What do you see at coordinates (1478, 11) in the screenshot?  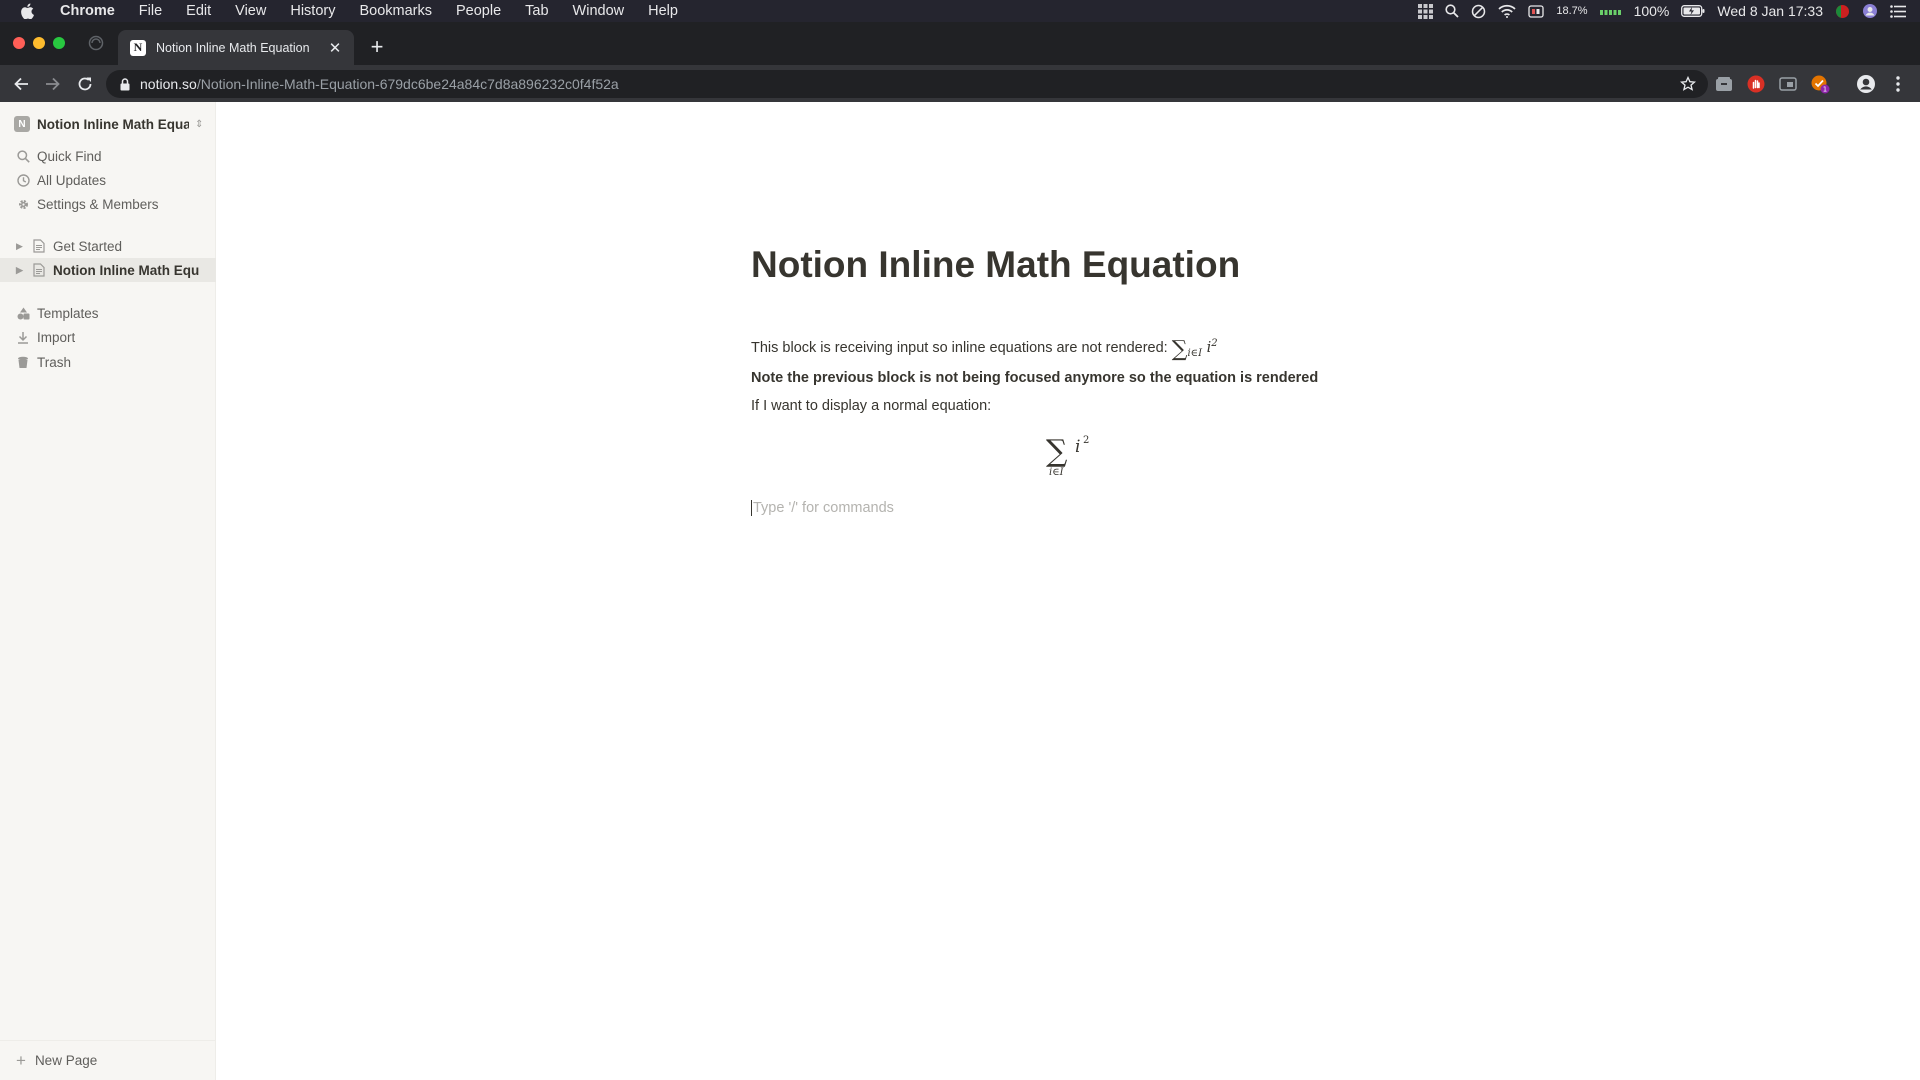 I see `do-not-disturb-icon` at bounding box center [1478, 11].